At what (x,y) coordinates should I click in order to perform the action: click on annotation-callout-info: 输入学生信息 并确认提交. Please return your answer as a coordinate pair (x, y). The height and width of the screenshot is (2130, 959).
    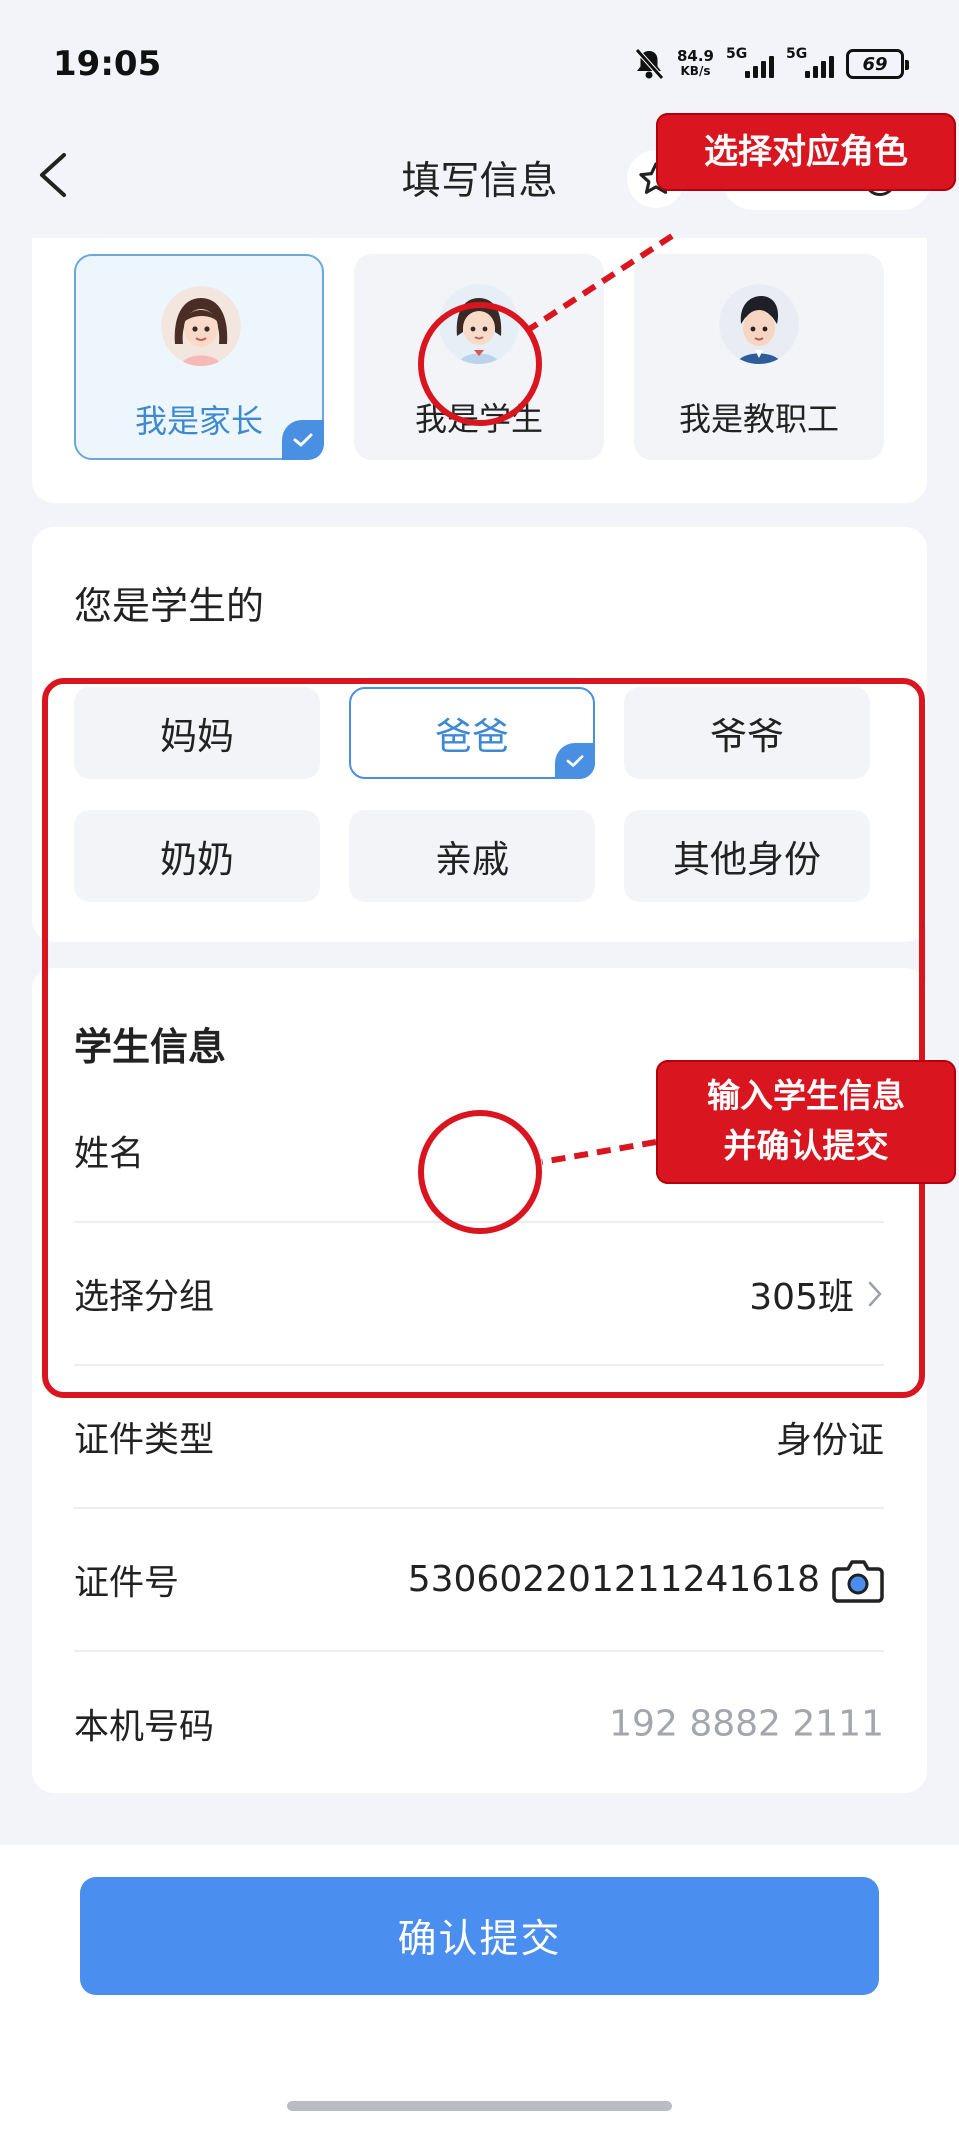
    Looking at the image, I should click on (806, 1122).